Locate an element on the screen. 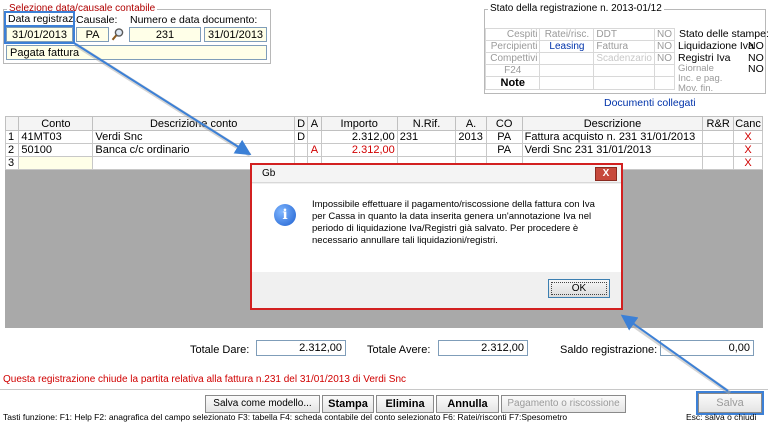 Image resolution: width=768 pixels, height=424 pixels. close-icon: X is located at coordinates (606, 174).